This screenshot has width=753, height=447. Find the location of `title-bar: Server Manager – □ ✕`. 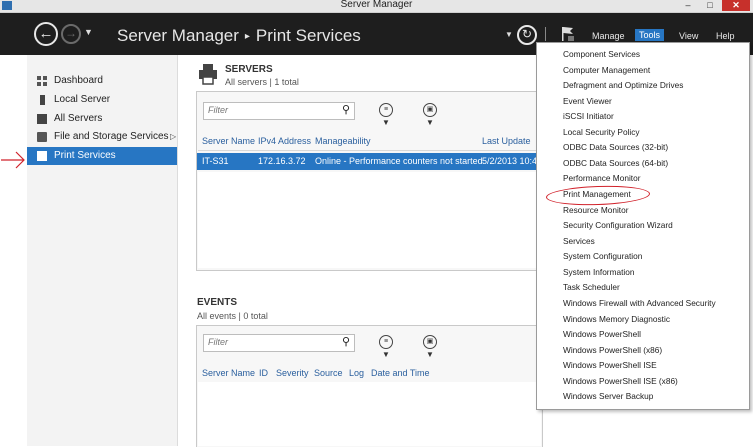

title-bar: Server Manager – □ ✕ is located at coordinates (376, 6).